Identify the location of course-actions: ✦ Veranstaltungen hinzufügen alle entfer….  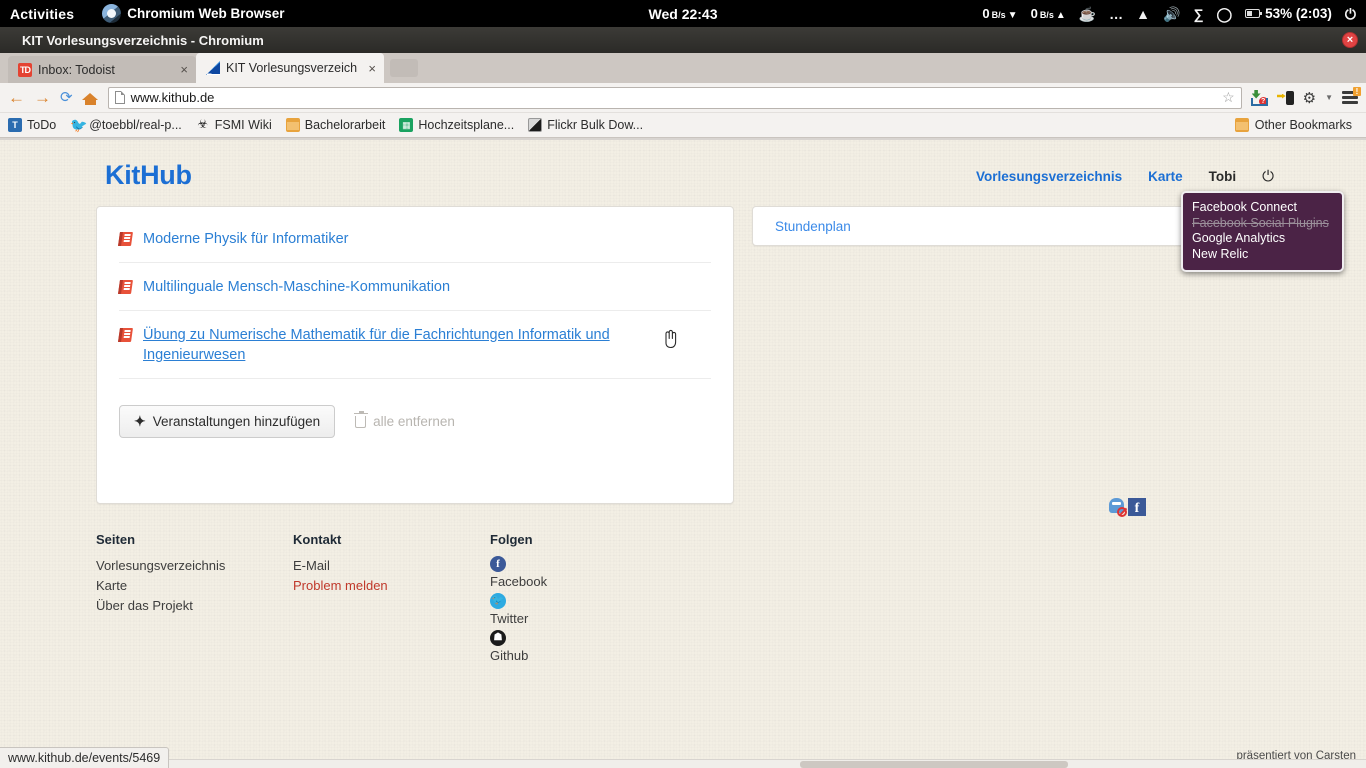
(415, 408).